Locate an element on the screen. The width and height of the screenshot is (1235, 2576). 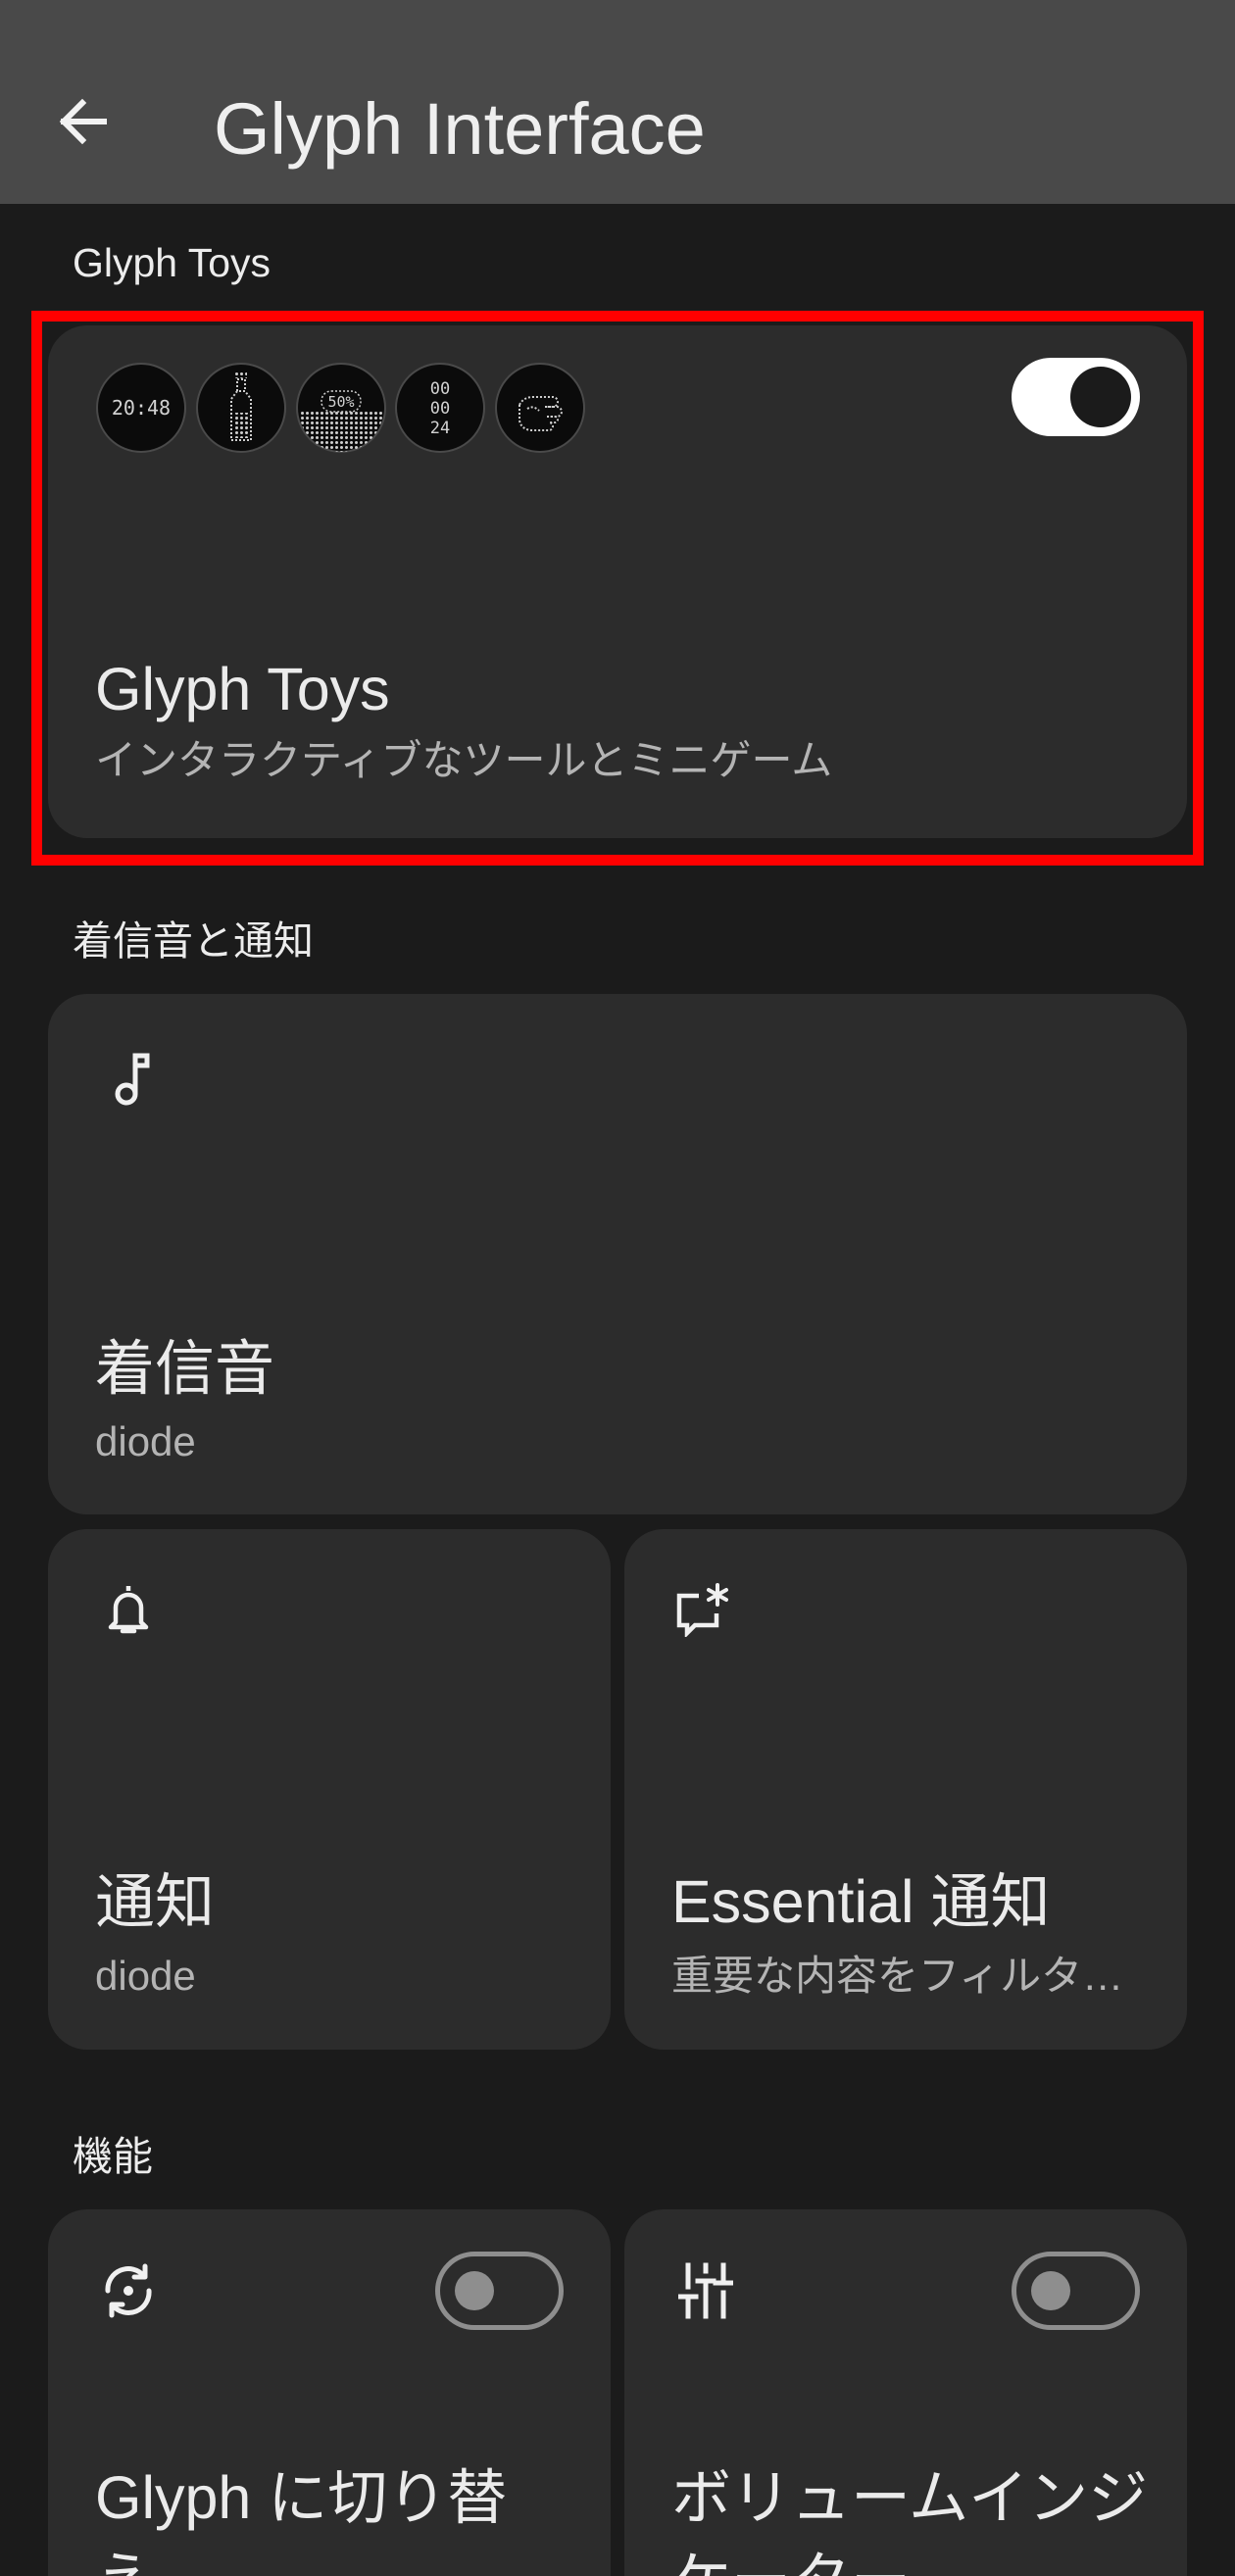
glyph-toys-card-title: Glyph Toys is located at coordinates (242, 689).